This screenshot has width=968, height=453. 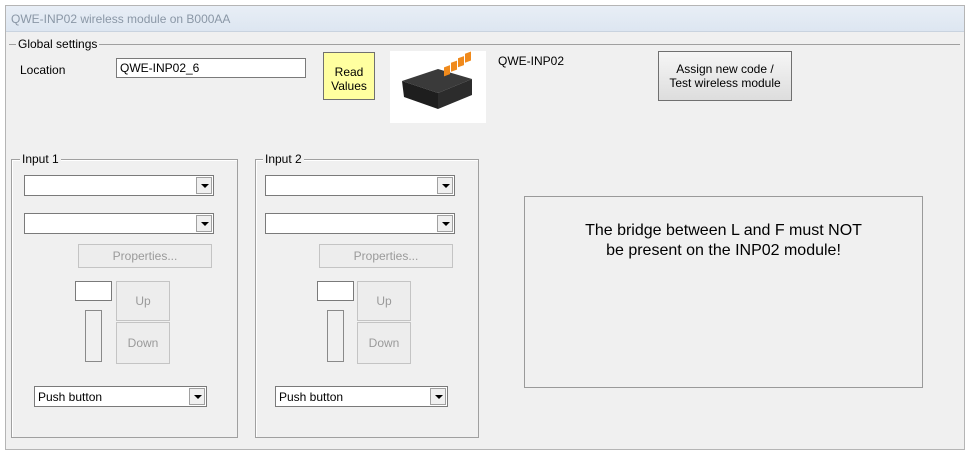 I want to click on input2-mode-value: Push button, so click(x=311, y=397).